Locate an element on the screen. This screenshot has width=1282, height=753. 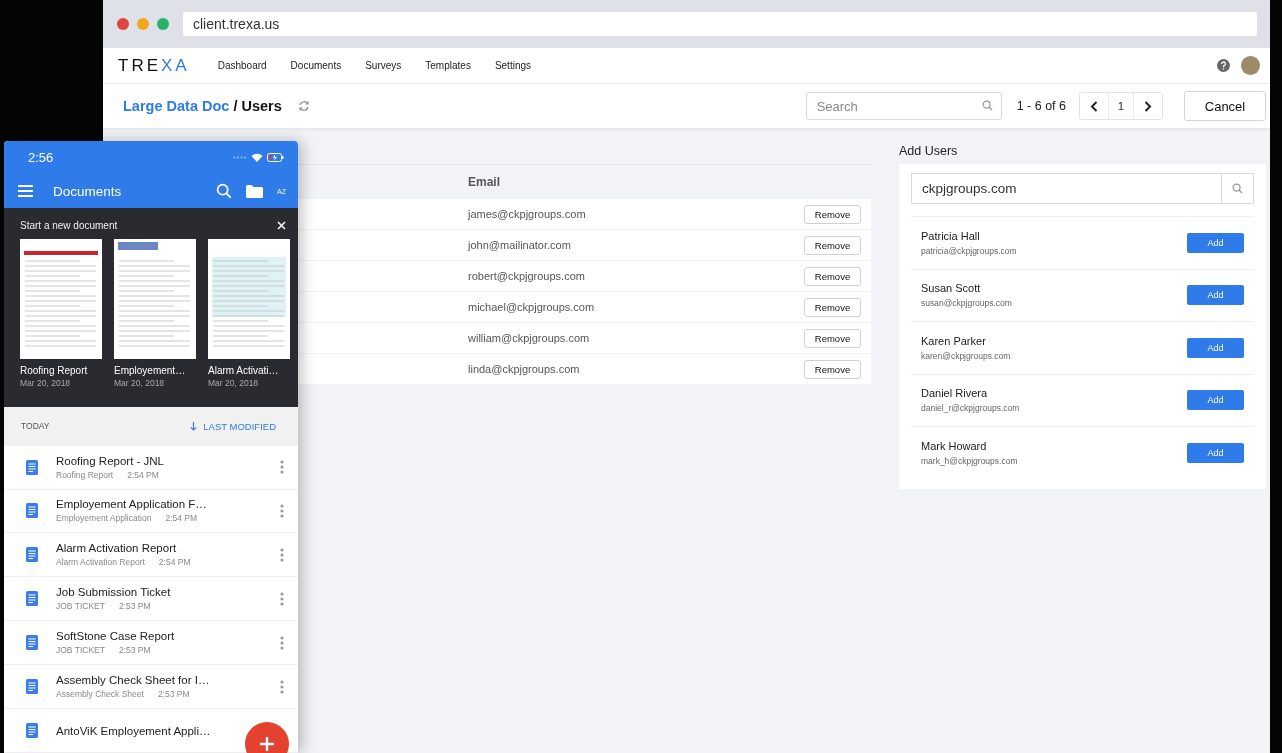
user-search-field: ckpjgroups.com is located at coordinates (1082, 188).